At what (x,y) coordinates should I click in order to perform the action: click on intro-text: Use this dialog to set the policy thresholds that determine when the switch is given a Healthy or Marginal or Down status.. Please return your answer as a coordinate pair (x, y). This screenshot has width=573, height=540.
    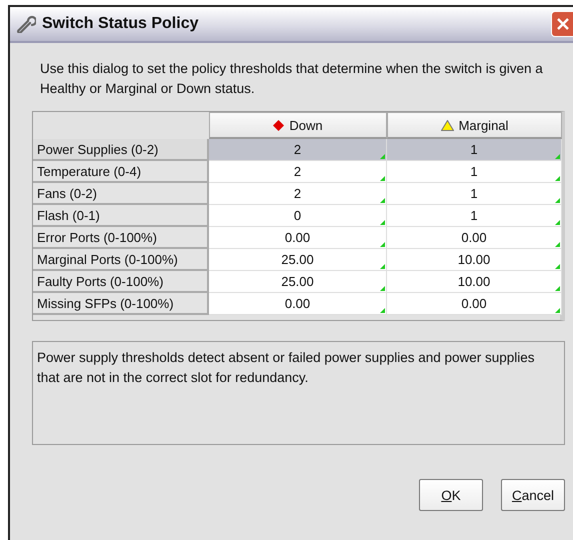
    Looking at the image, I should click on (292, 79).